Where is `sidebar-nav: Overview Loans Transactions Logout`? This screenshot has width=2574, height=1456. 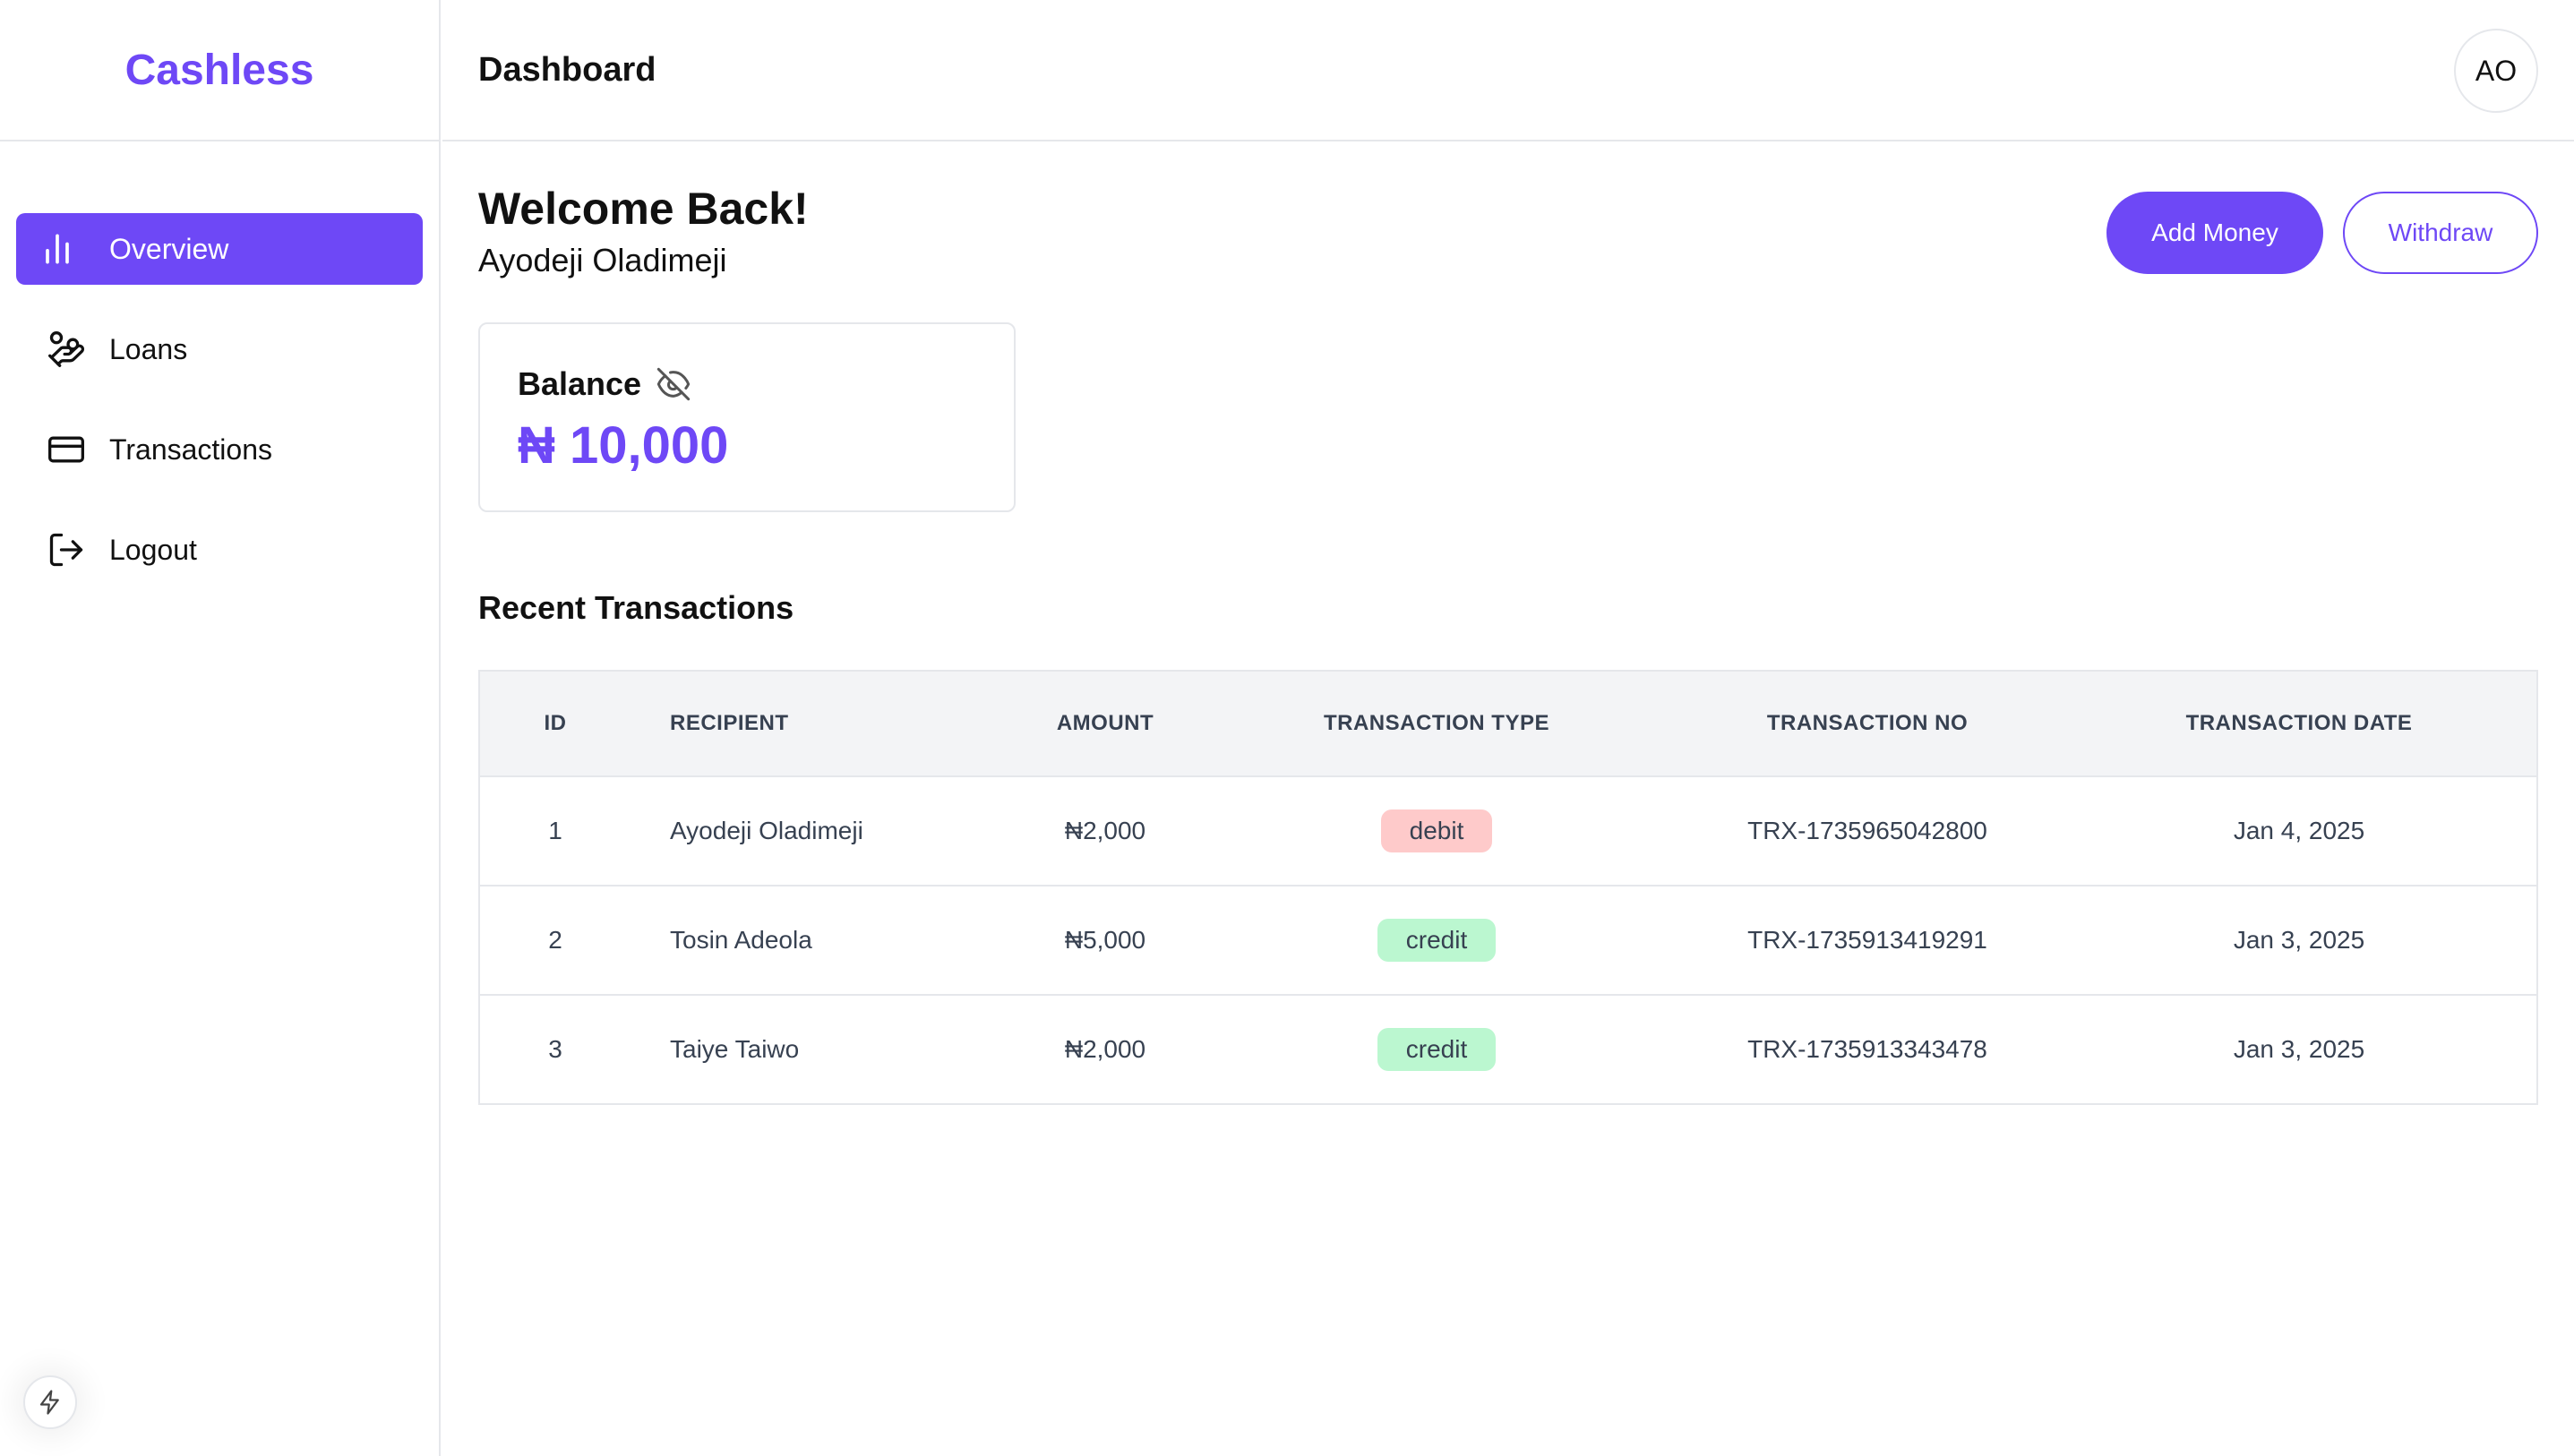
sidebar-nav: Overview Loans Transactions Logout is located at coordinates (219, 363).